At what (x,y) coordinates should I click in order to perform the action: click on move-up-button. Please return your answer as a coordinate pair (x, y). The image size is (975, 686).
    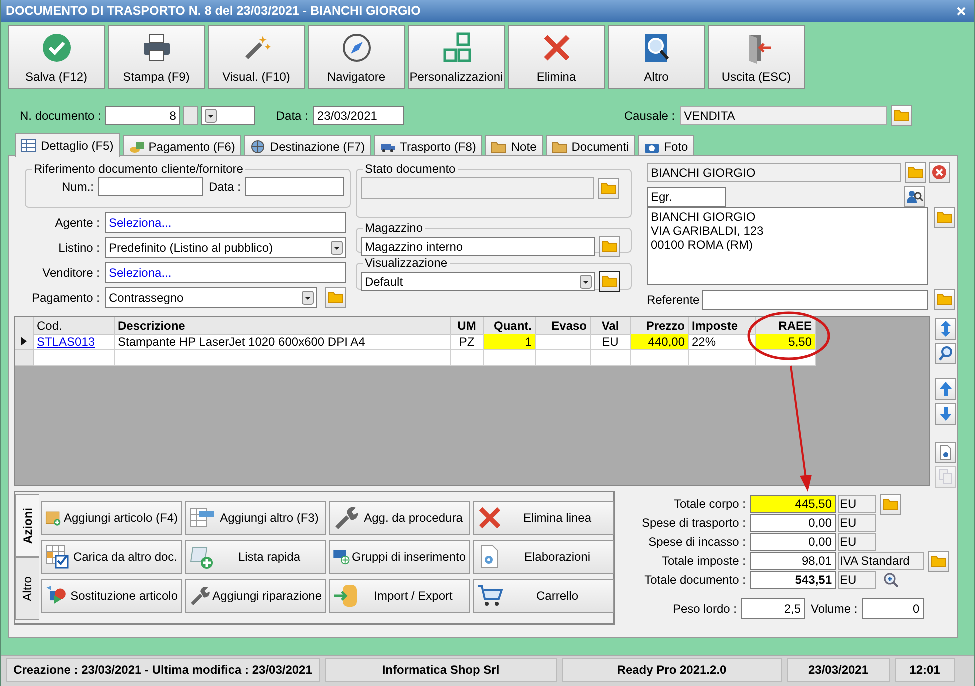
    Looking at the image, I should click on (945, 389).